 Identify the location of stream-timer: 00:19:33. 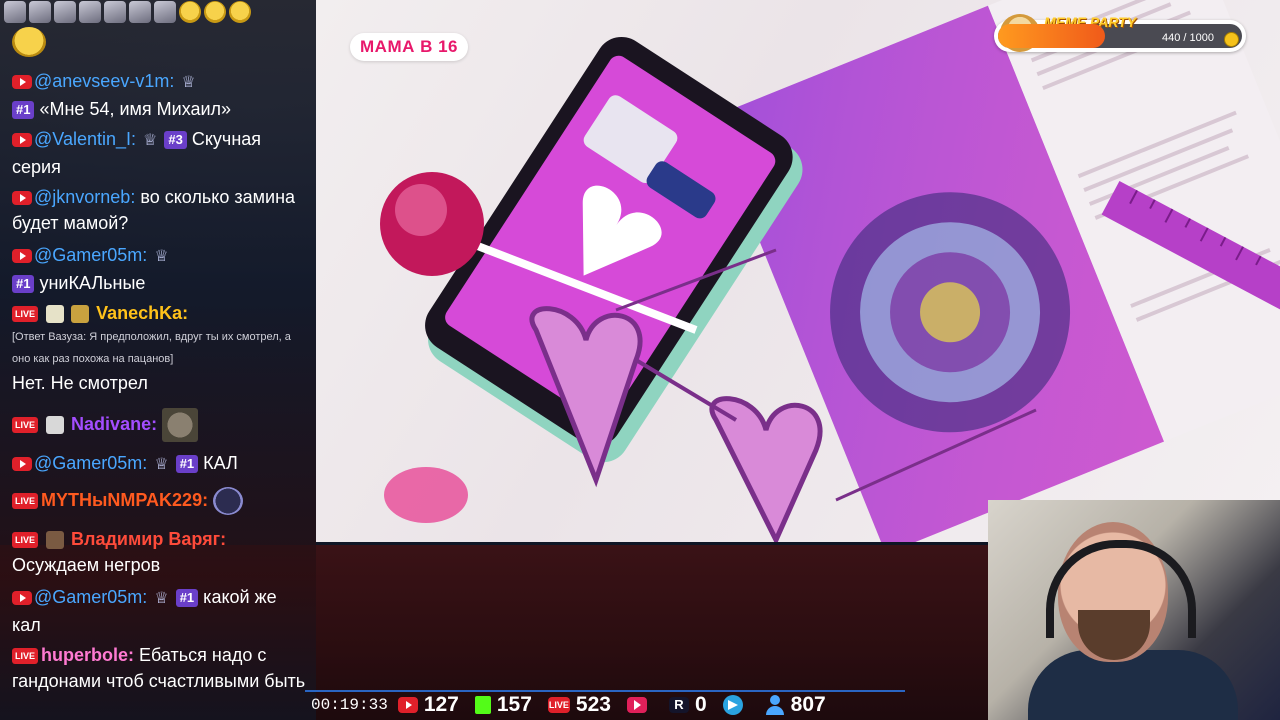
(349, 705).